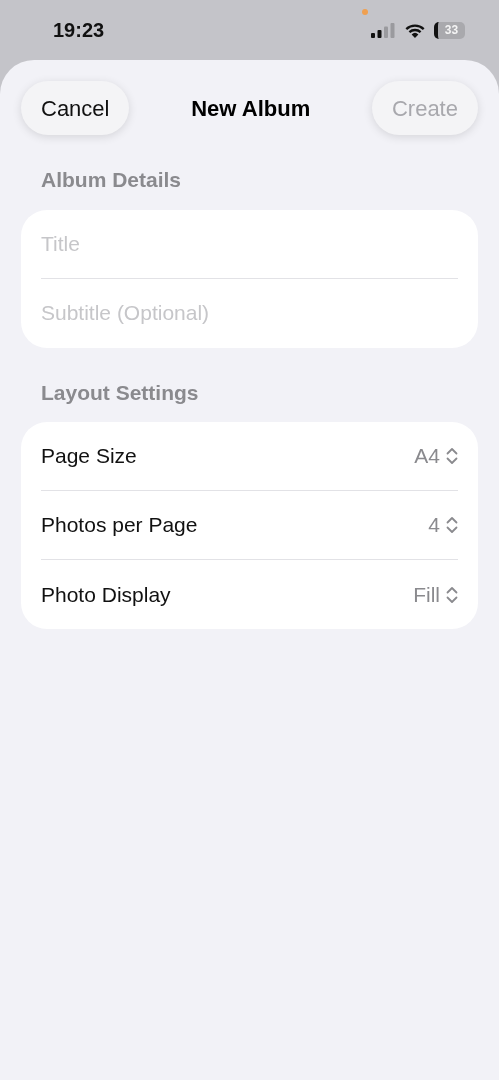  Describe the element at coordinates (120, 392) in the screenshot. I see `section-header: Layout Settings` at that location.